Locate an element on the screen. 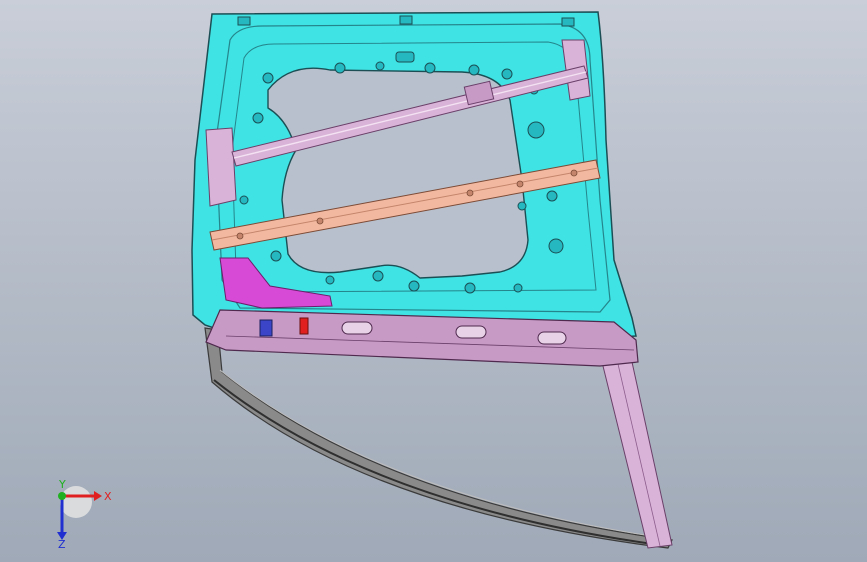  y-axis-dot is located at coordinates (62, 496).